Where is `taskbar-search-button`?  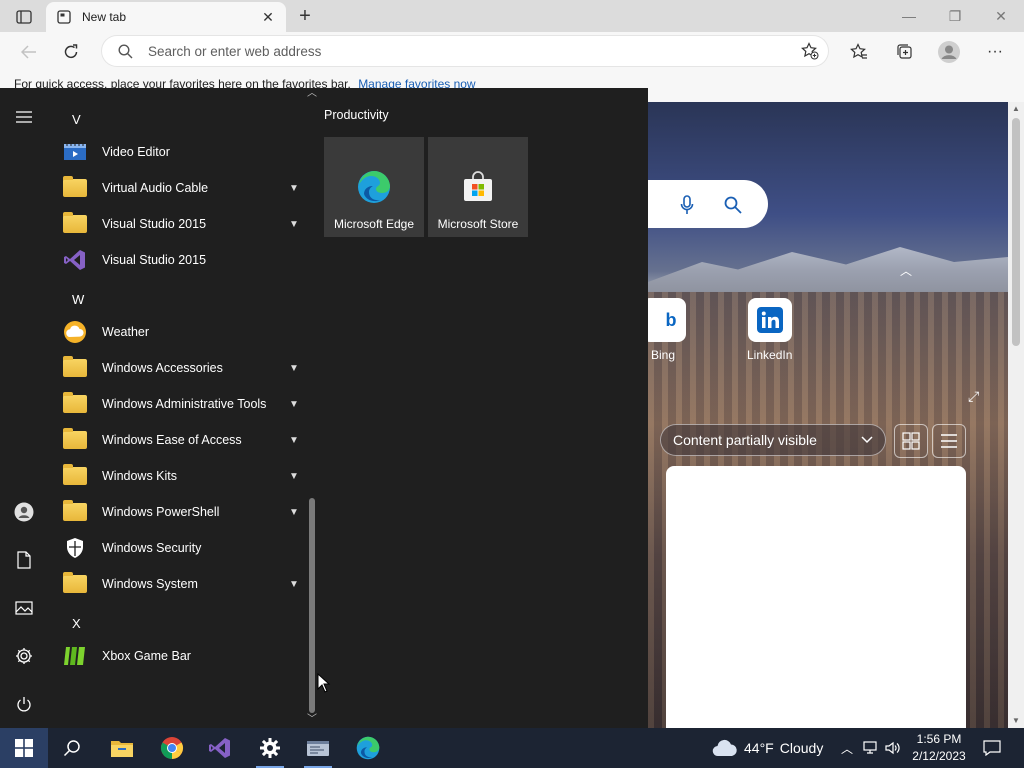
taskbar-search-button is located at coordinates (72, 748).